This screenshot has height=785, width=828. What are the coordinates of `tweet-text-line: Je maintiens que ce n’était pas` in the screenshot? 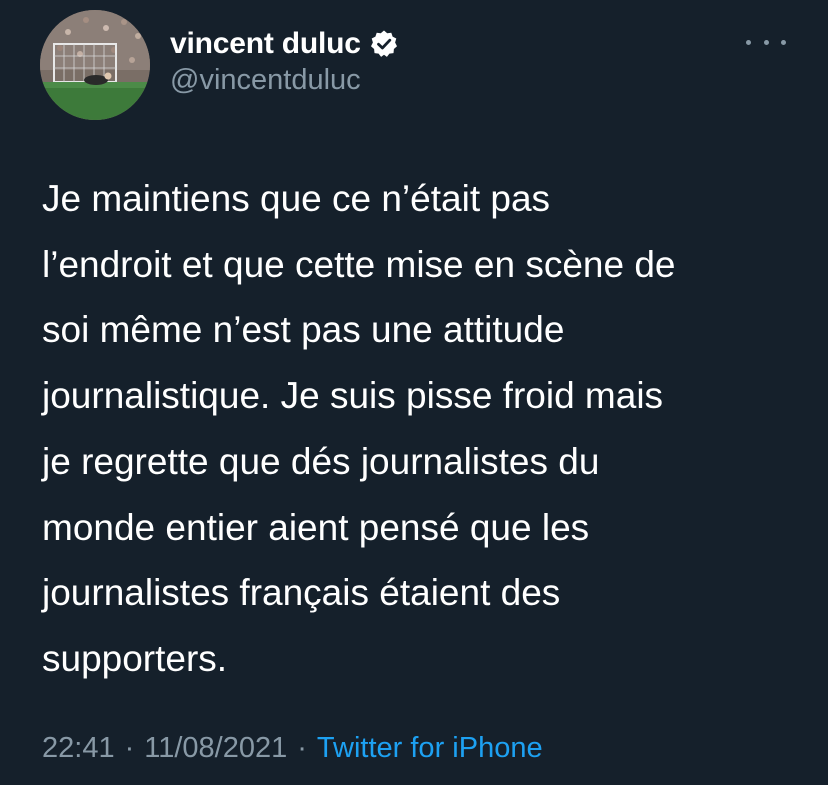 It's located at (296, 198).